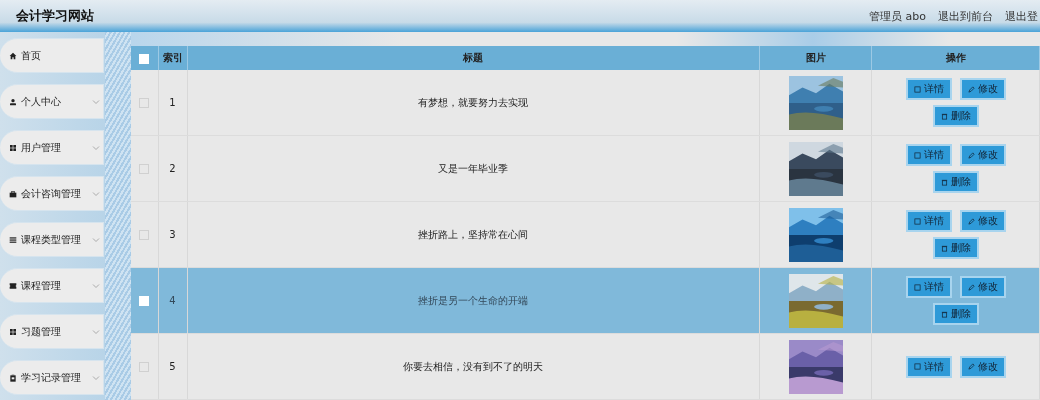  What do you see at coordinates (473, 103) in the screenshot?
I see `table-cell: 有梦想，就要努力去实现` at bounding box center [473, 103].